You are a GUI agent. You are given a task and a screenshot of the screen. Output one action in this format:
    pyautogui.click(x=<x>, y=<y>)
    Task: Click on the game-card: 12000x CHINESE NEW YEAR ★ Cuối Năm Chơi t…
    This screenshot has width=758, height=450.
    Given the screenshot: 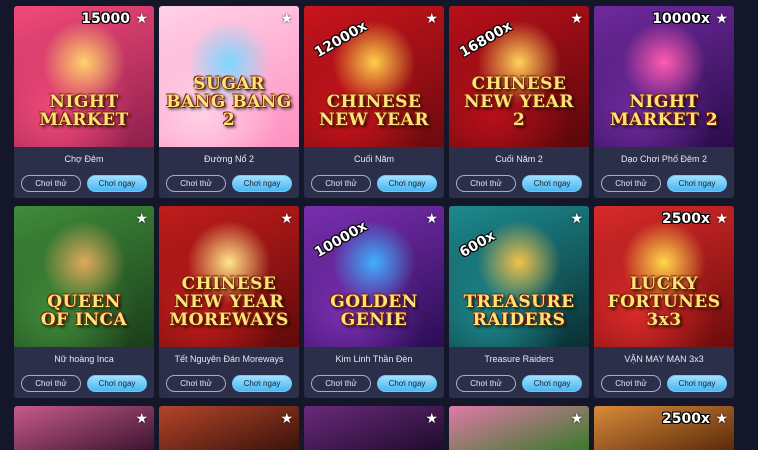 What is the action you would take?
    pyautogui.click(x=374, y=102)
    